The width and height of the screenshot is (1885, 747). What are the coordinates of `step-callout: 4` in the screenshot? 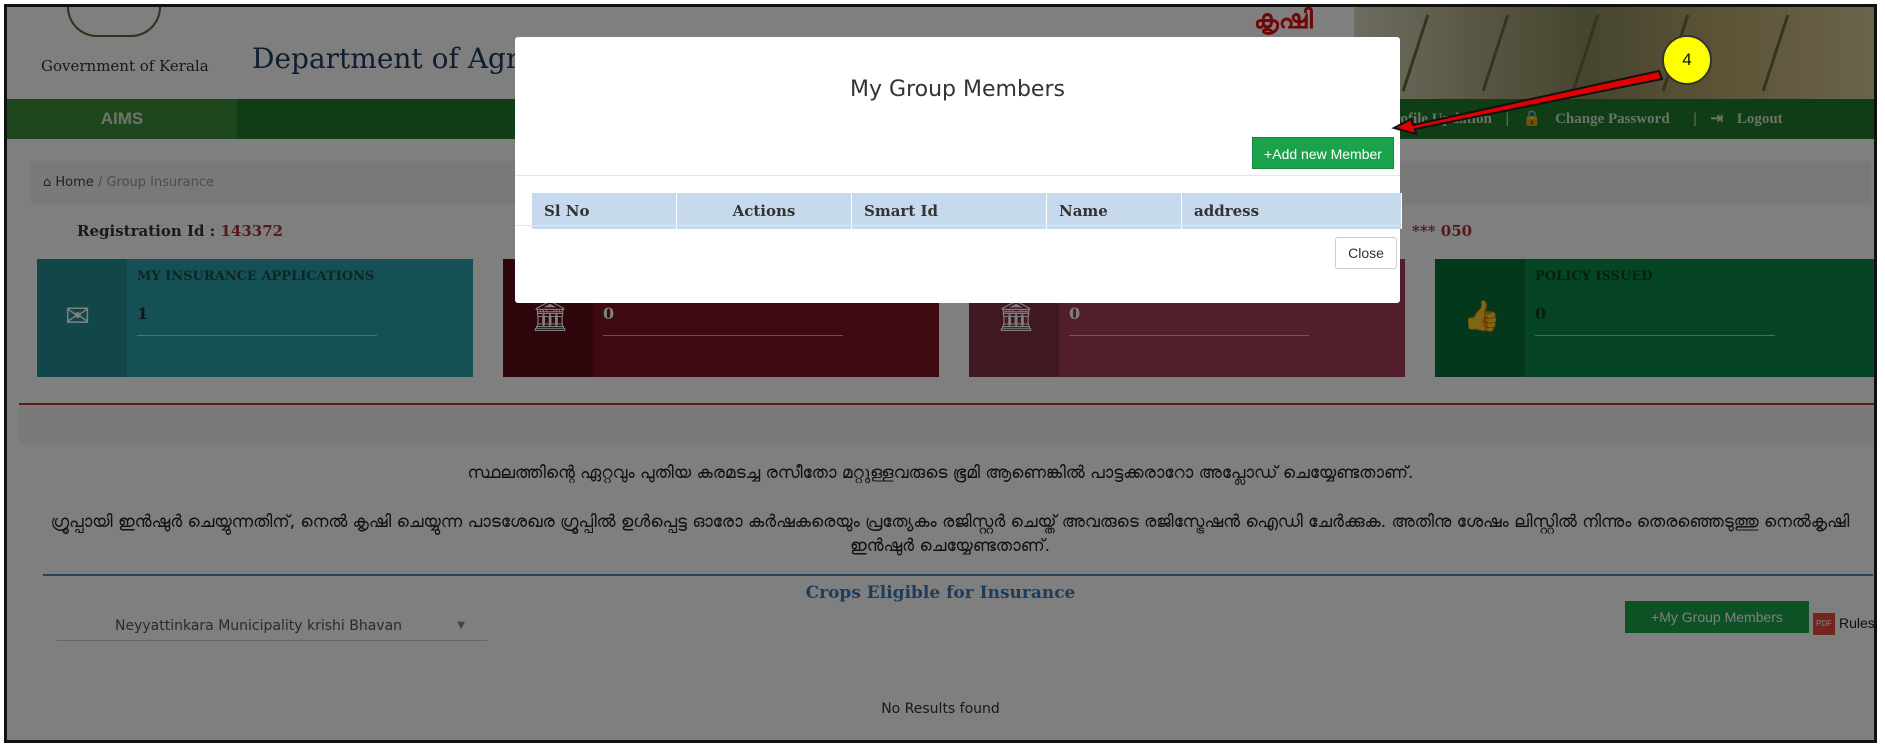 It's located at (1687, 60).